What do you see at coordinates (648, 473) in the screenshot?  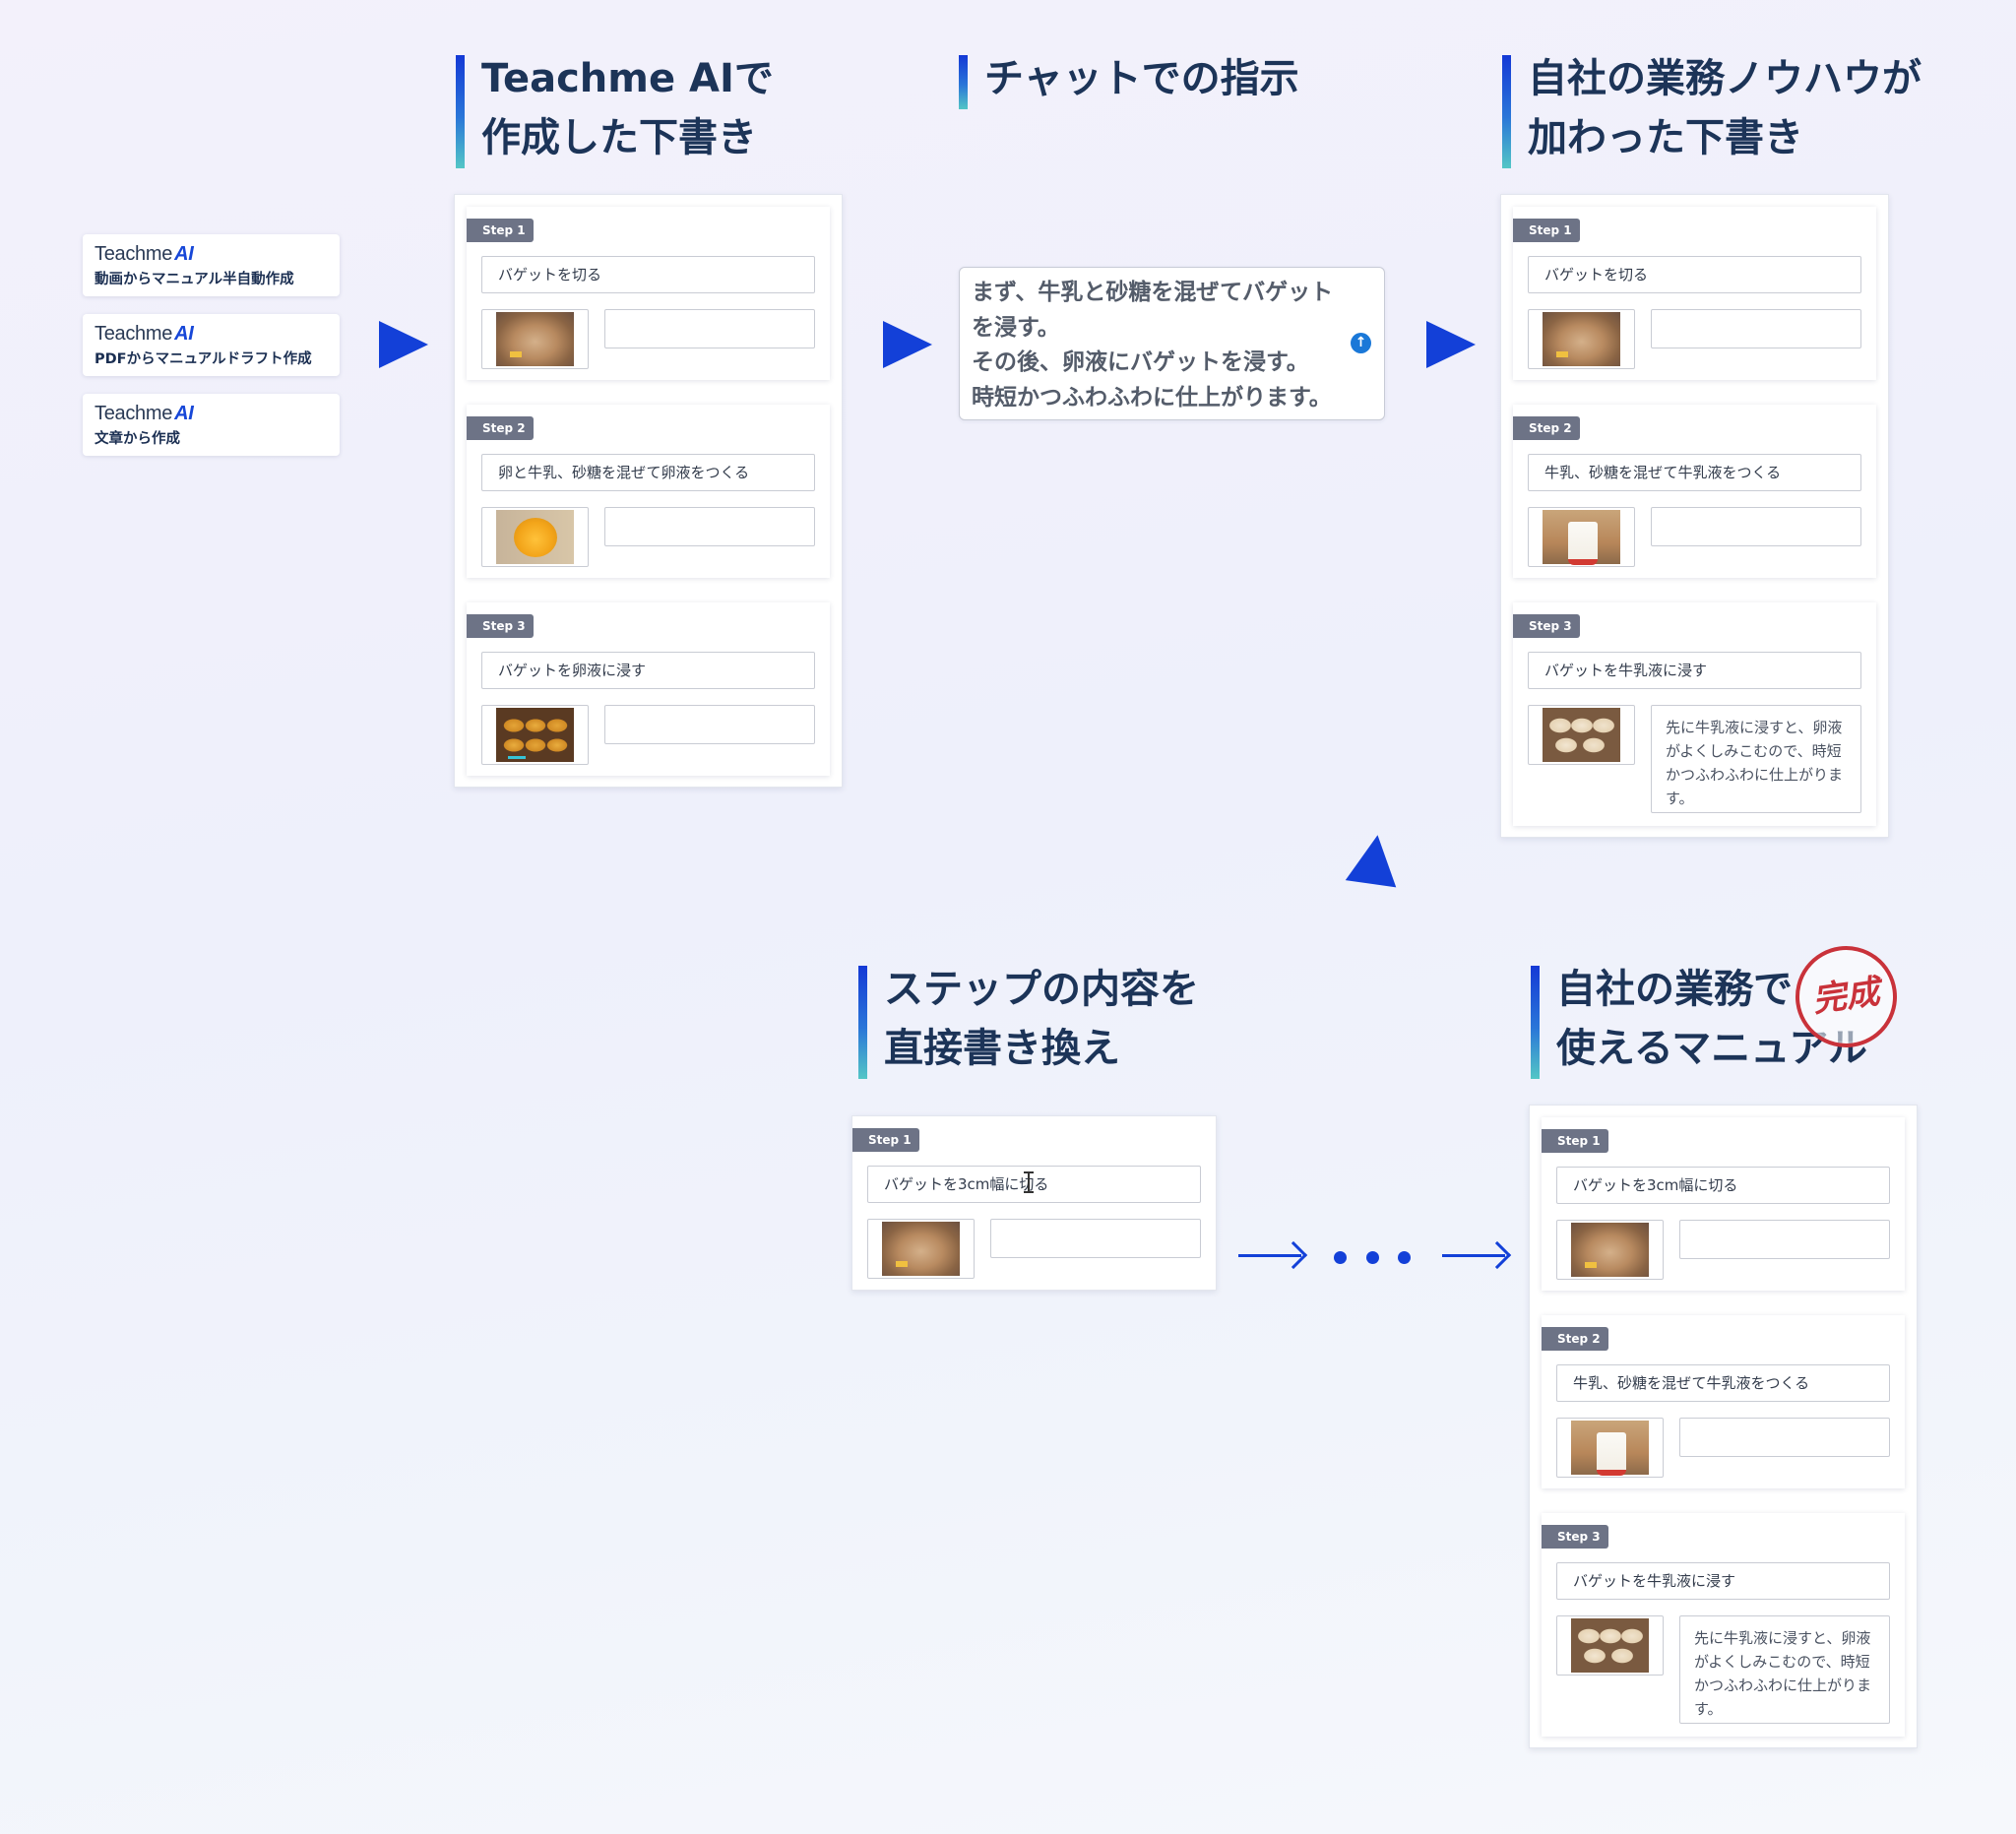 I see `step-title-field: 卵と牛乳、砂糖を混ぜて卵液をつくる` at bounding box center [648, 473].